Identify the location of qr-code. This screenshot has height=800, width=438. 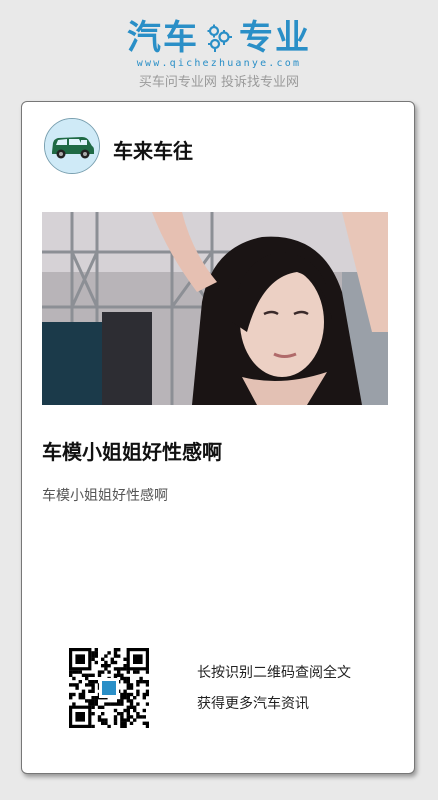
(109, 688).